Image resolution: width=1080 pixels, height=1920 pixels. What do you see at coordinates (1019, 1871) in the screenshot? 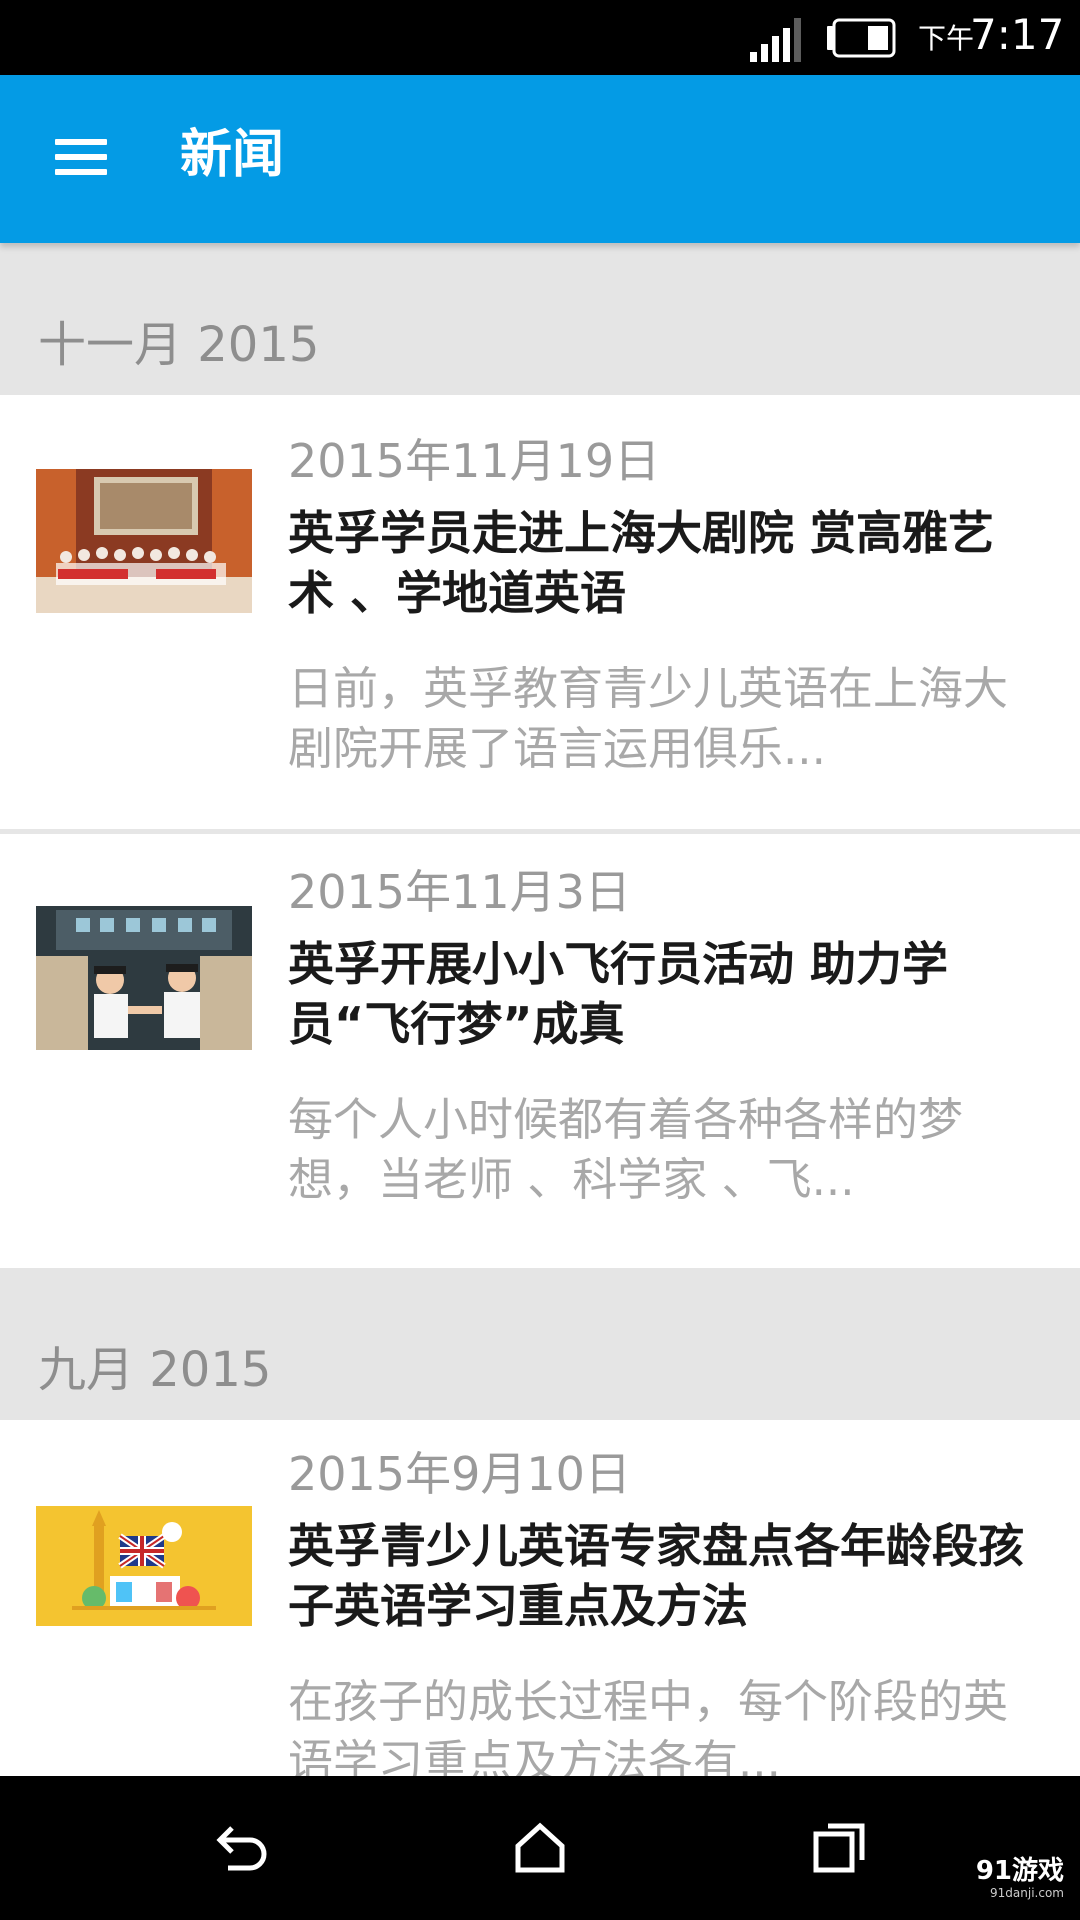
I see `watermark-main: 91游戏` at bounding box center [1019, 1871].